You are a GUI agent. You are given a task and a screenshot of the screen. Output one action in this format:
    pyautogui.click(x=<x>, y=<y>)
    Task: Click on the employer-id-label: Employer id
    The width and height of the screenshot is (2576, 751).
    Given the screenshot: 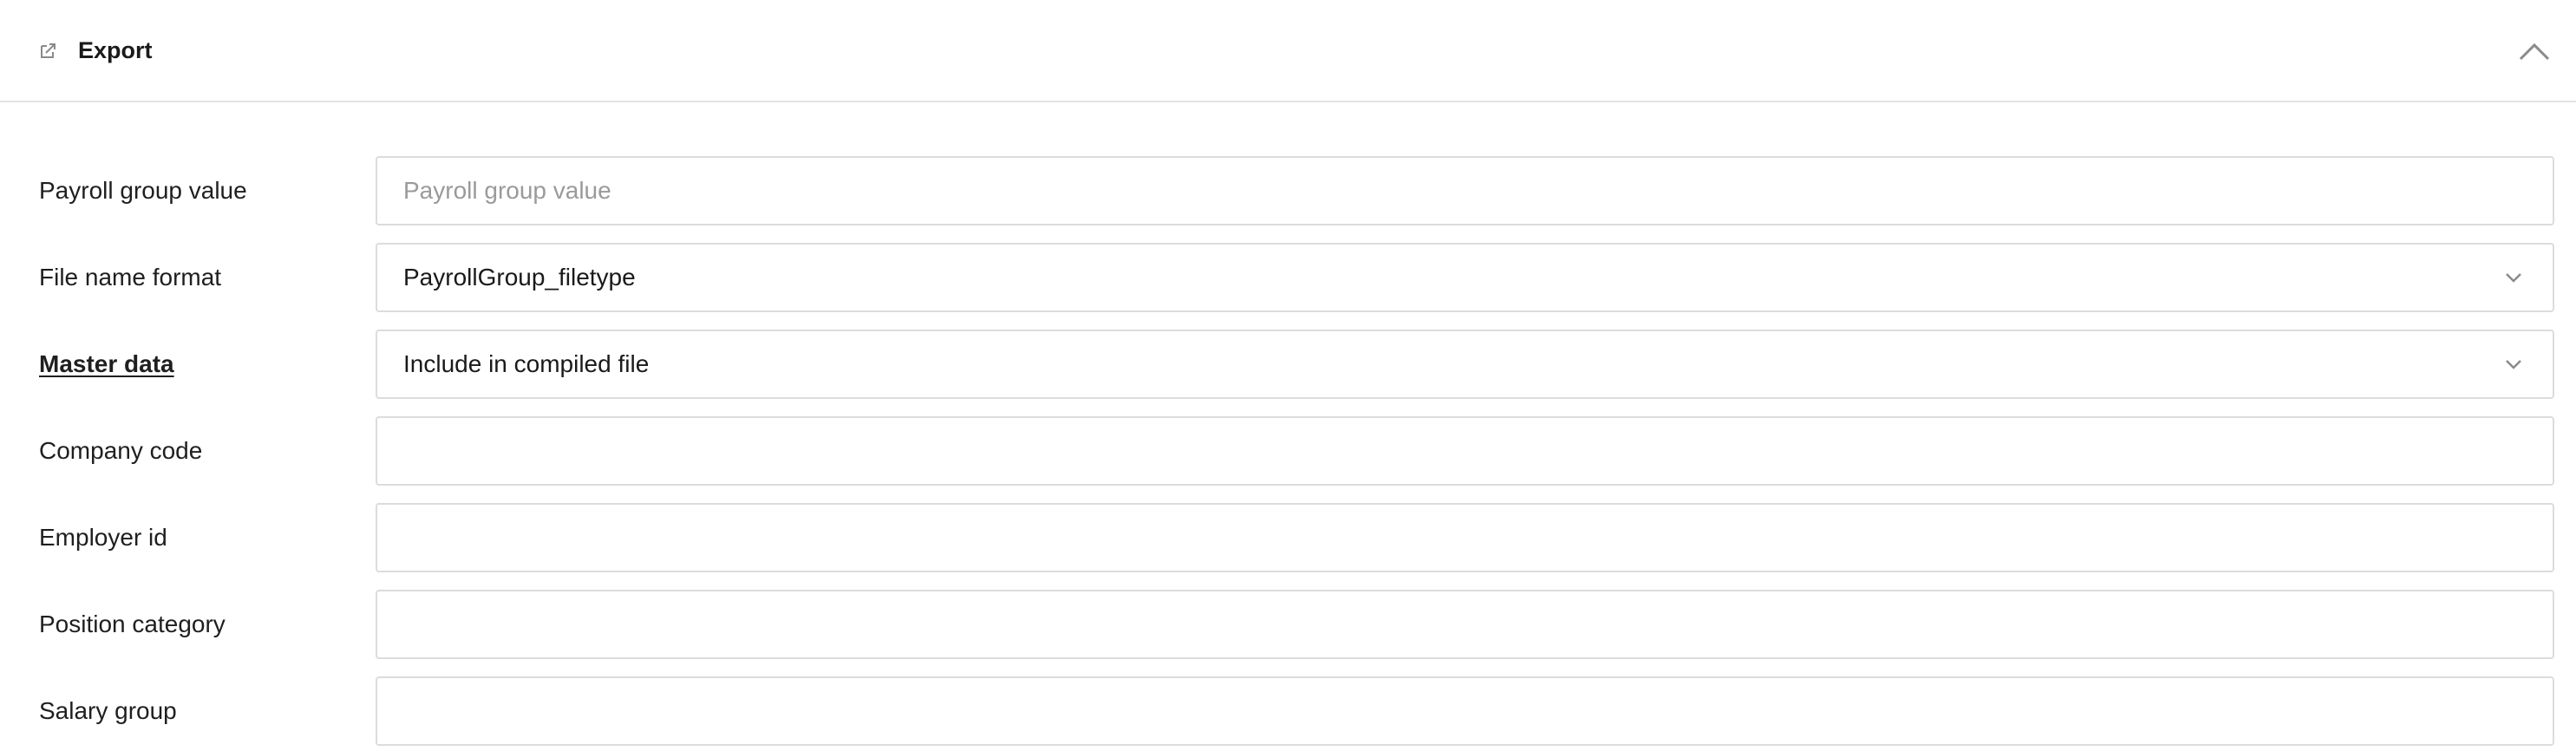 What is the action you would take?
    pyautogui.click(x=103, y=537)
    